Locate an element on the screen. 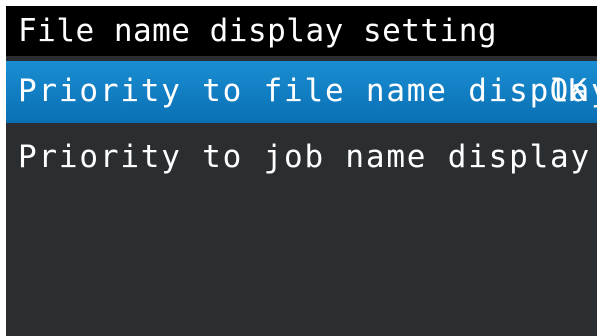 Image resolution: width=603 pixels, height=336 pixels. ok-indicator: OK is located at coordinates (568, 91).